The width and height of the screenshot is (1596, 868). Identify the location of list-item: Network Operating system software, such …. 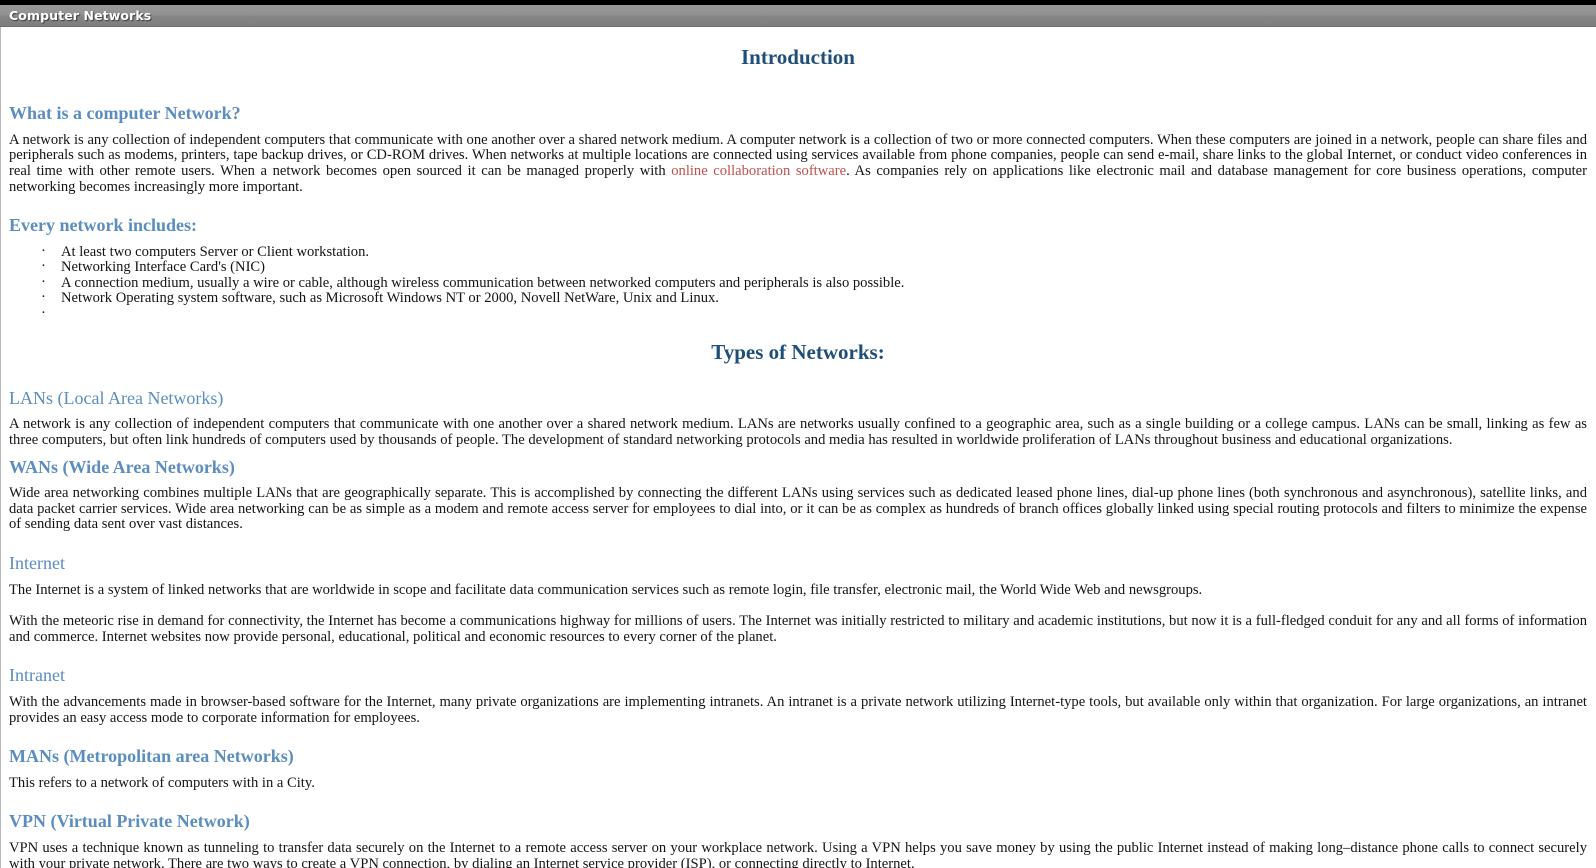
(798, 299).